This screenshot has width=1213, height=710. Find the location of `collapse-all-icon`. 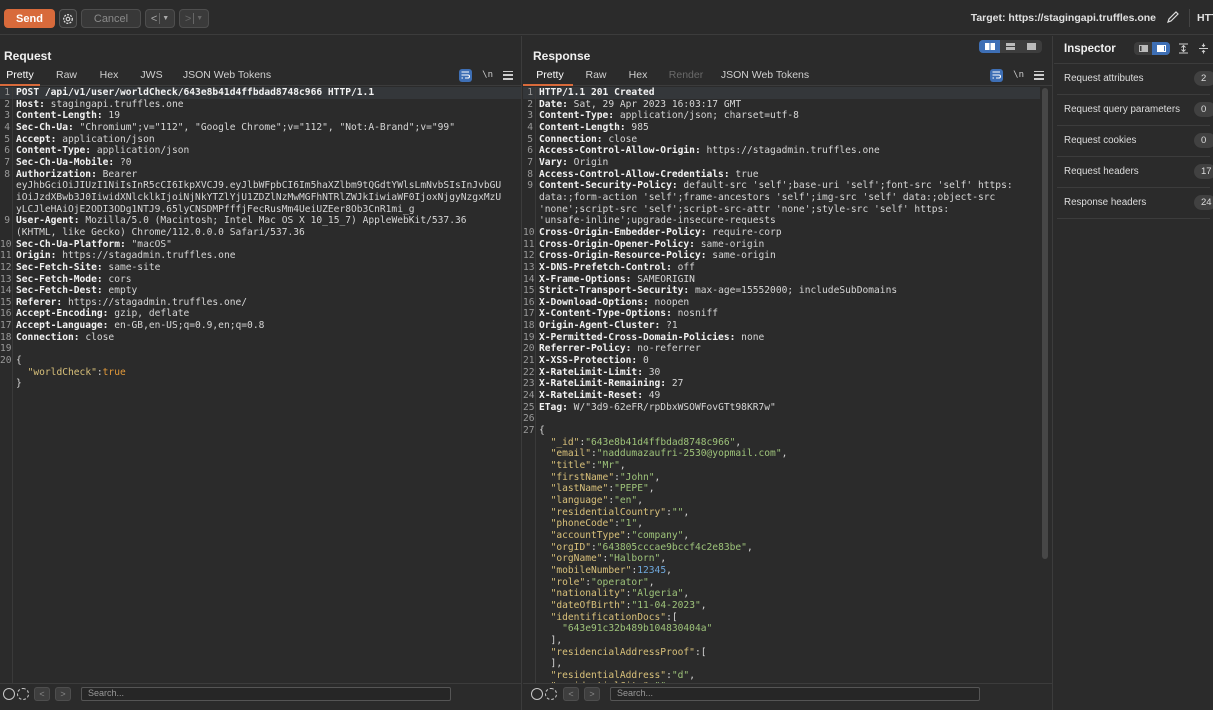

collapse-all-icon is located at coordinates (1203, 50).